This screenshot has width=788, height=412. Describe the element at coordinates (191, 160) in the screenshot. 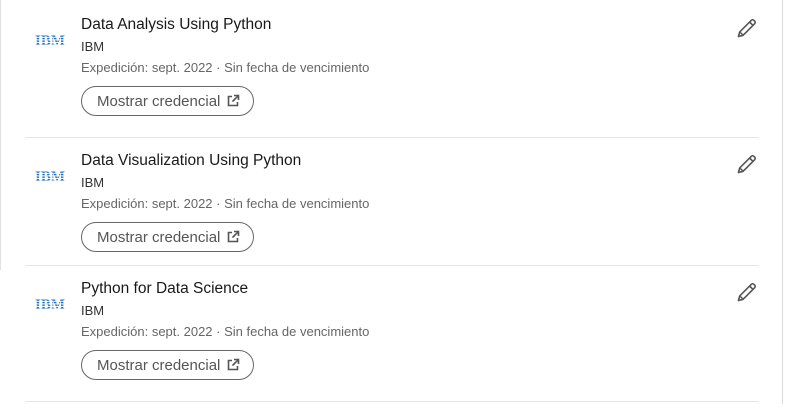

I see `certification-title: Data Visualization Using Python` at that location.